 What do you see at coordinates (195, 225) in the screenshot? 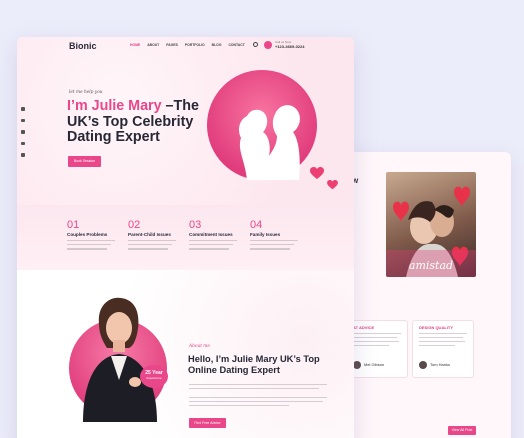
I see `service-number: 03` at bounding box center [195, 225].